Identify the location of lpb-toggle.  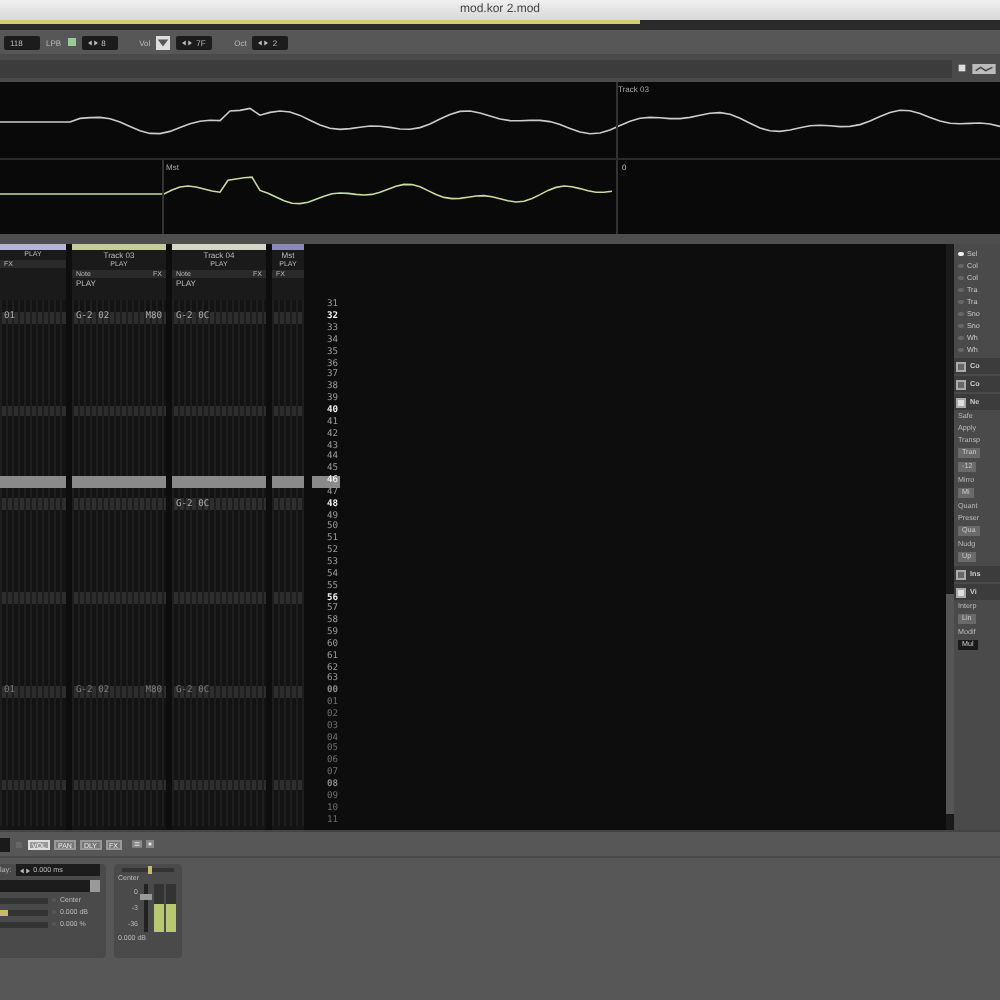
(71, 42).